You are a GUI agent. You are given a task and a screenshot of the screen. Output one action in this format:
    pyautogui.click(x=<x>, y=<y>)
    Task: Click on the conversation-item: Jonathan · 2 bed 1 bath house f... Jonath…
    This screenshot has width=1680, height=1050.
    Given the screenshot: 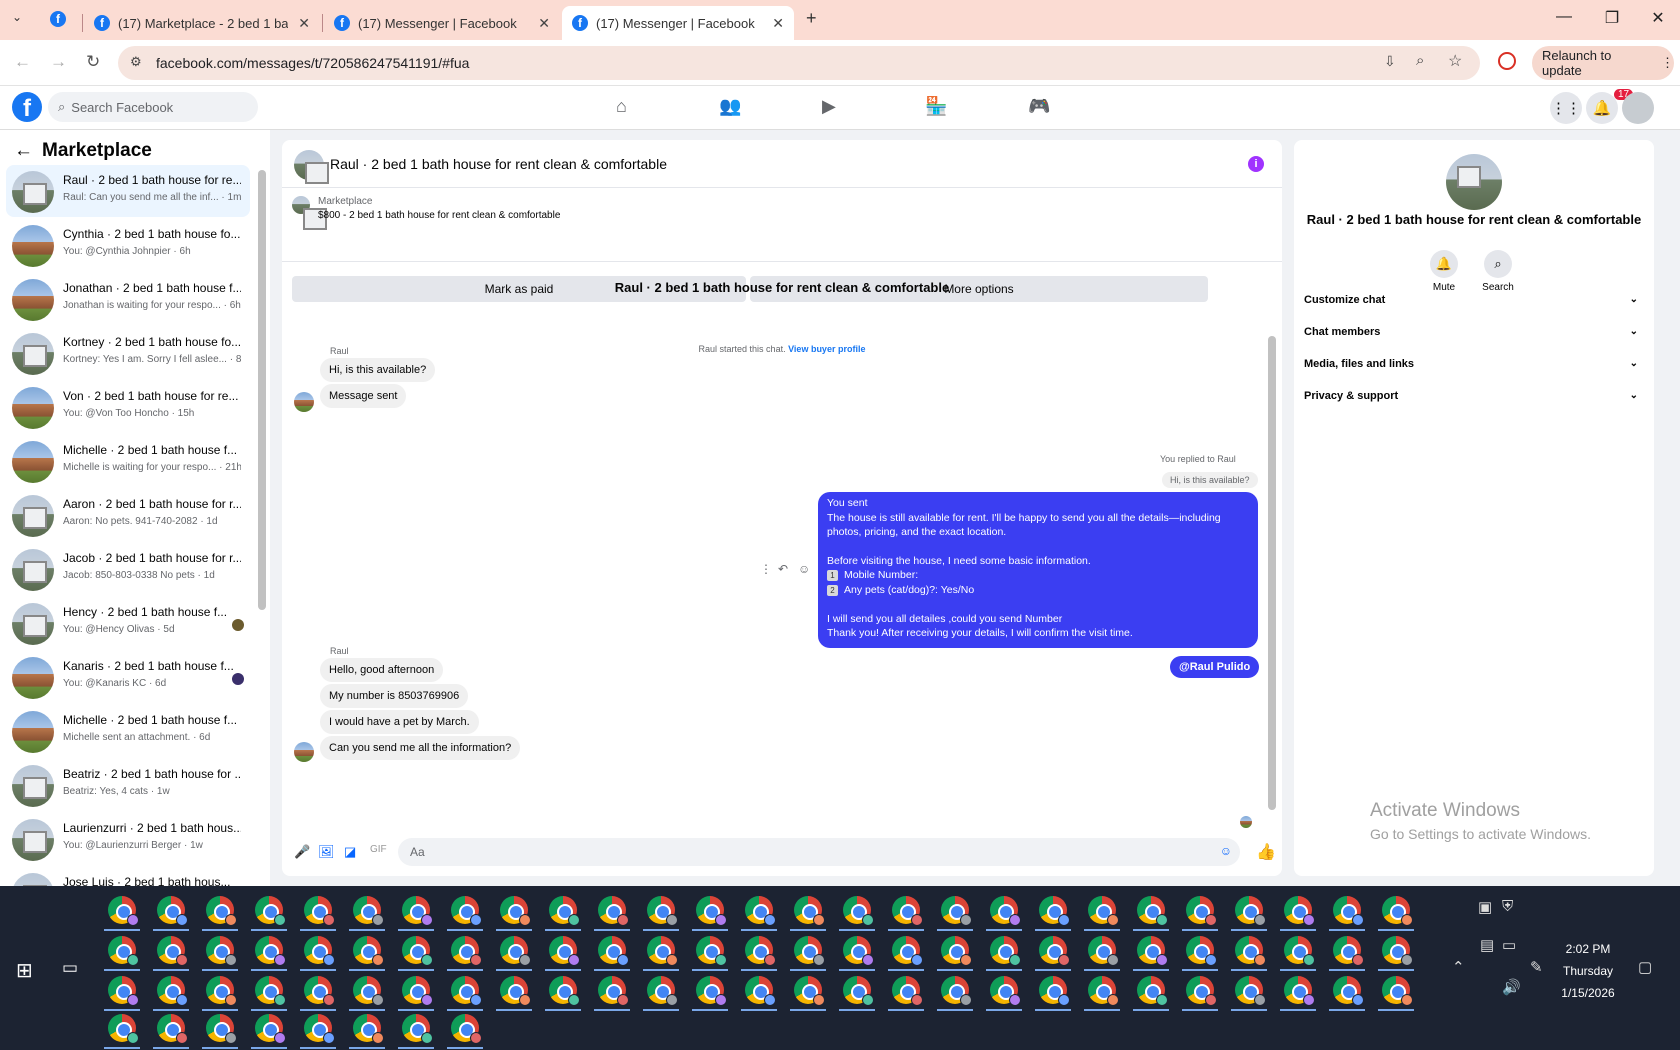 What is the action you would take?
    pyautogui.click(x=128, y=299)
    